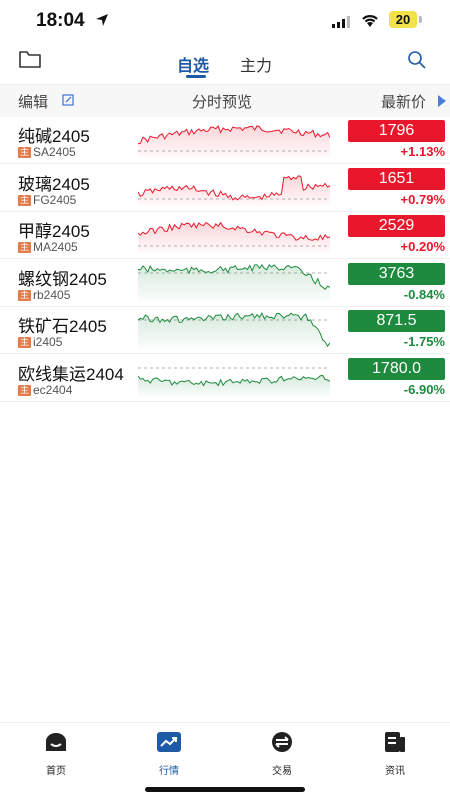 Image resolution: width=450 pixels, height=801 pixels. Describe the element at coordinates (422, 151) in the screenshot. I see `price-change: +1.13%` at that location.